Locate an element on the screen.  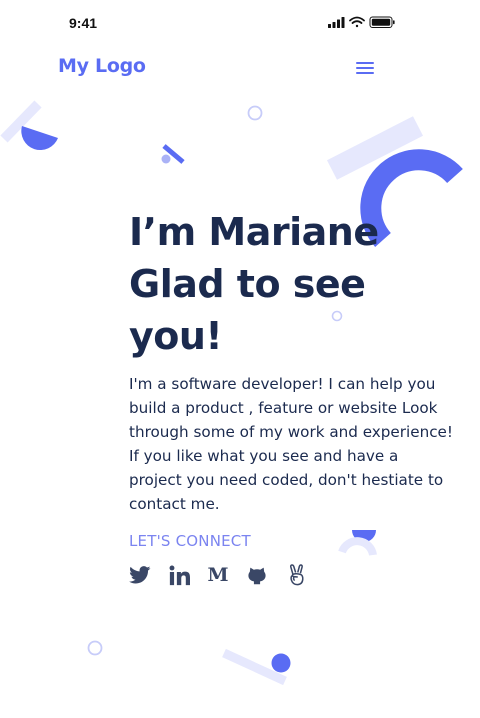
social-links: M is located at coordinates (225, 575).